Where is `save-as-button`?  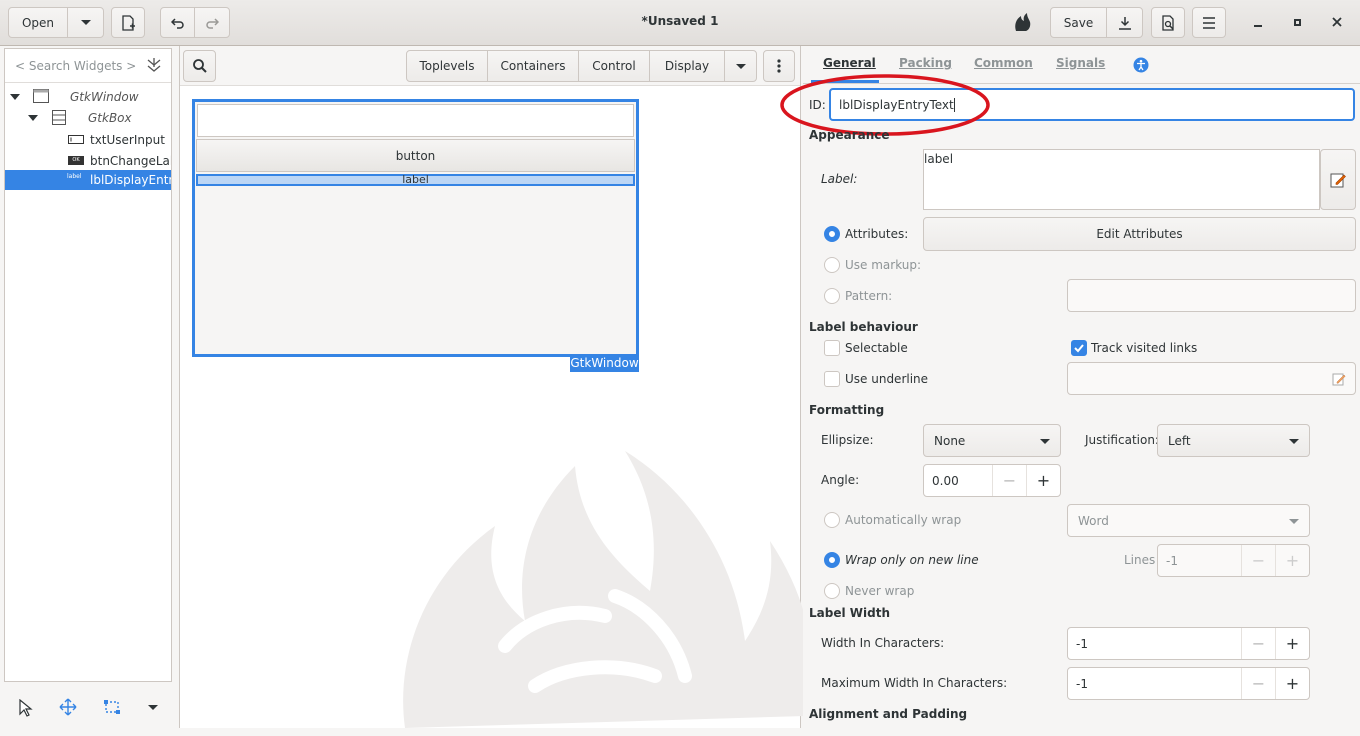 save-as-button is located at coordinates (1124, 22).